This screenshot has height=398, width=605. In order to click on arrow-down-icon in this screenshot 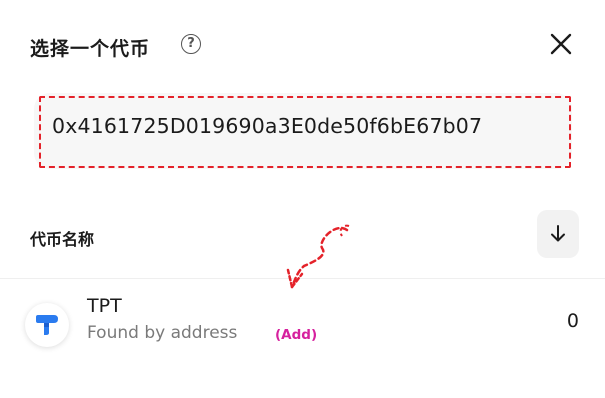, I will do `click(558, 233)`.